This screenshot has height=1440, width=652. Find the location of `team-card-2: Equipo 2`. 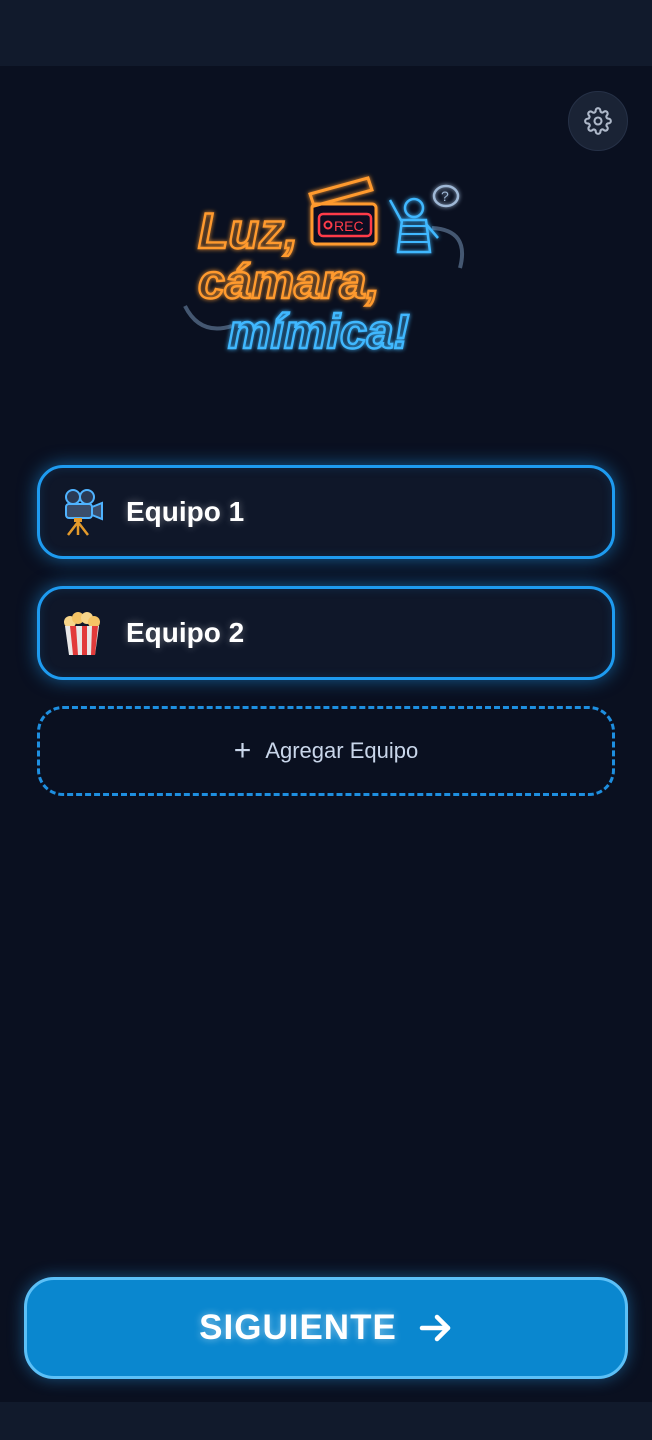

team-card-2: Equipo 2 is located at coordinates (326, 633).